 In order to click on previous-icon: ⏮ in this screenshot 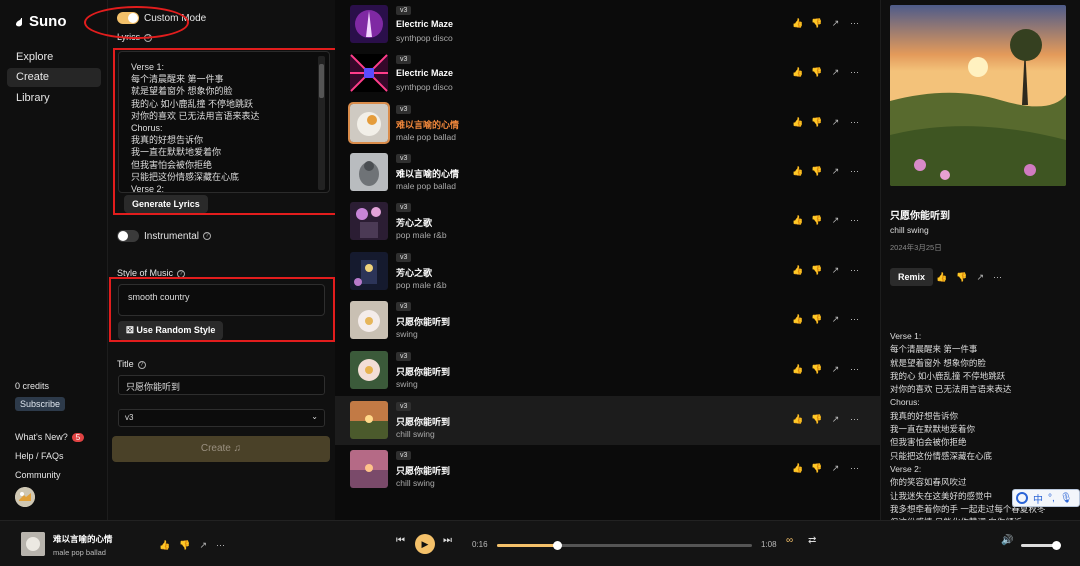, I will do `click(400, 540)`.